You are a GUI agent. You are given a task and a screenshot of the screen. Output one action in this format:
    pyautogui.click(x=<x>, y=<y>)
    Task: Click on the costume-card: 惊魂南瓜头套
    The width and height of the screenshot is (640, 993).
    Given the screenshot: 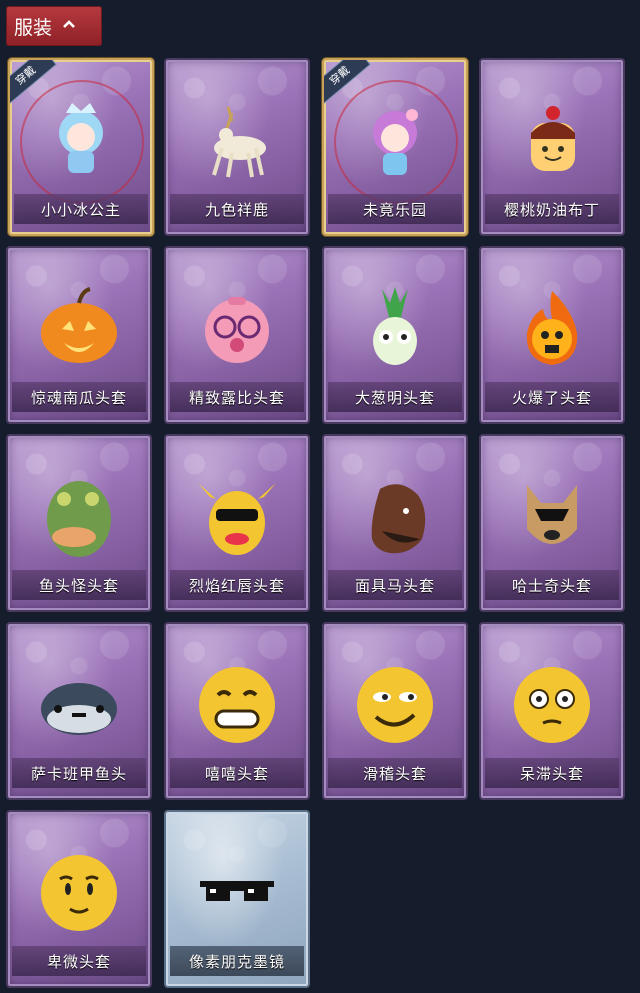 What is the action you would take?
    pyautogui.click(x=79, y=335)
    